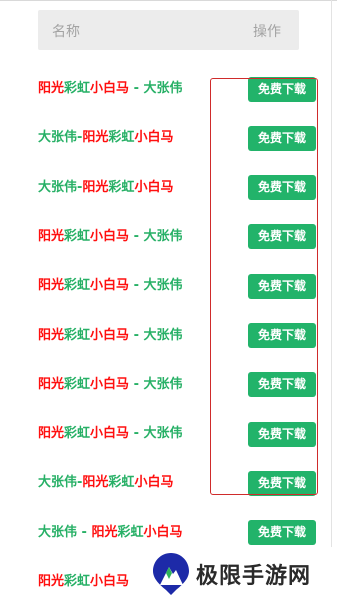 The width and height of the screenshot is (337, 600). What do you see at coordinates (171, 574) in the screenshot?
I see `mountain-logo-icon` at bounding box center [171, 574].